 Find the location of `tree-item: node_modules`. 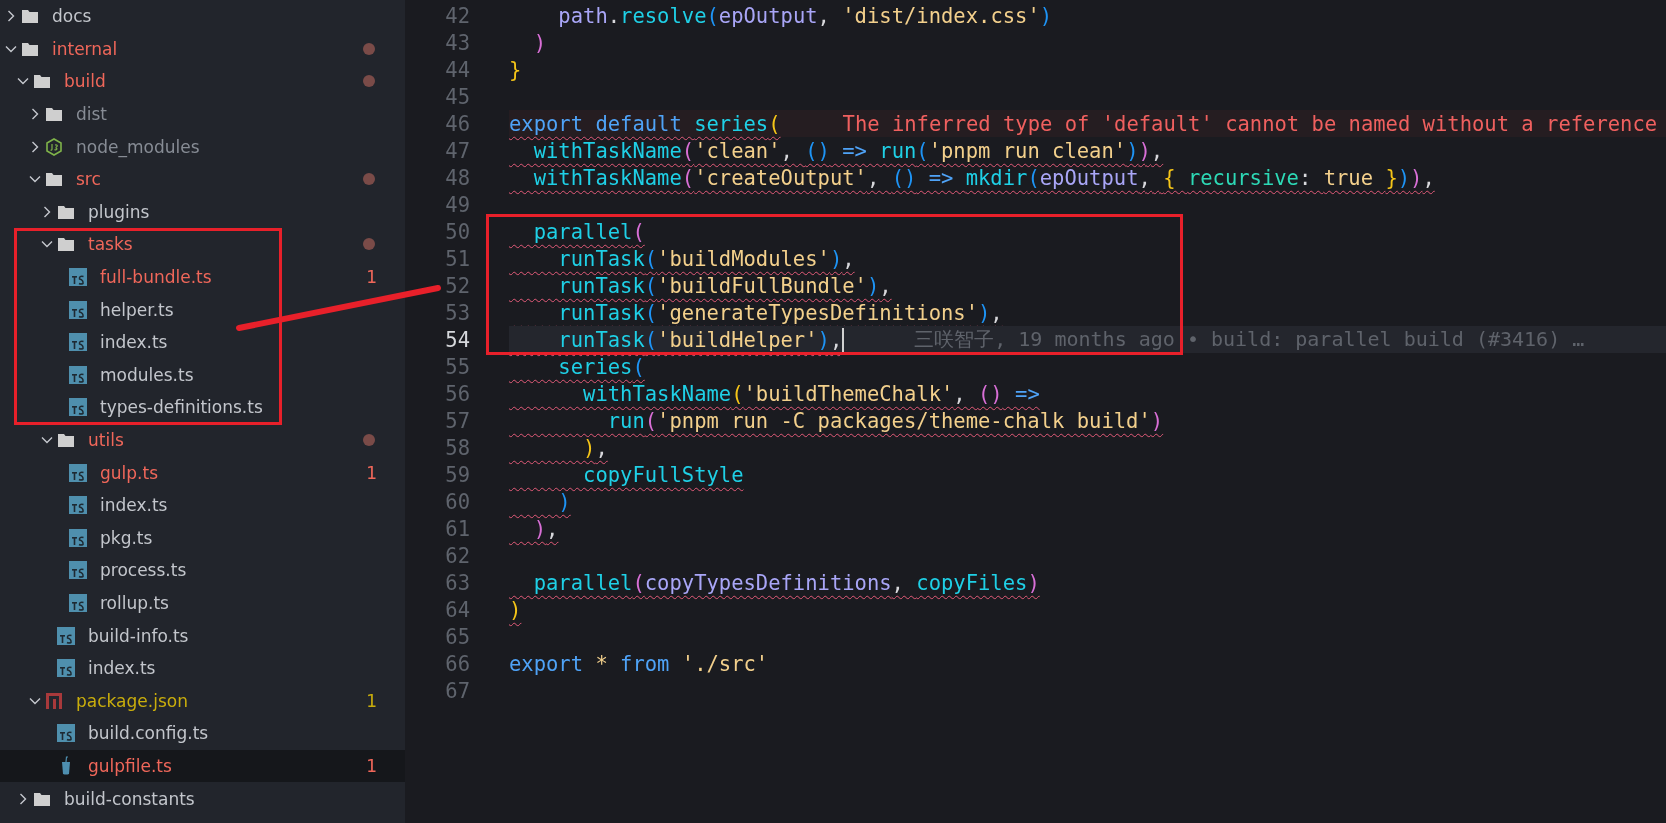

tree-item: node_modules is located at coordinates (202, 146).